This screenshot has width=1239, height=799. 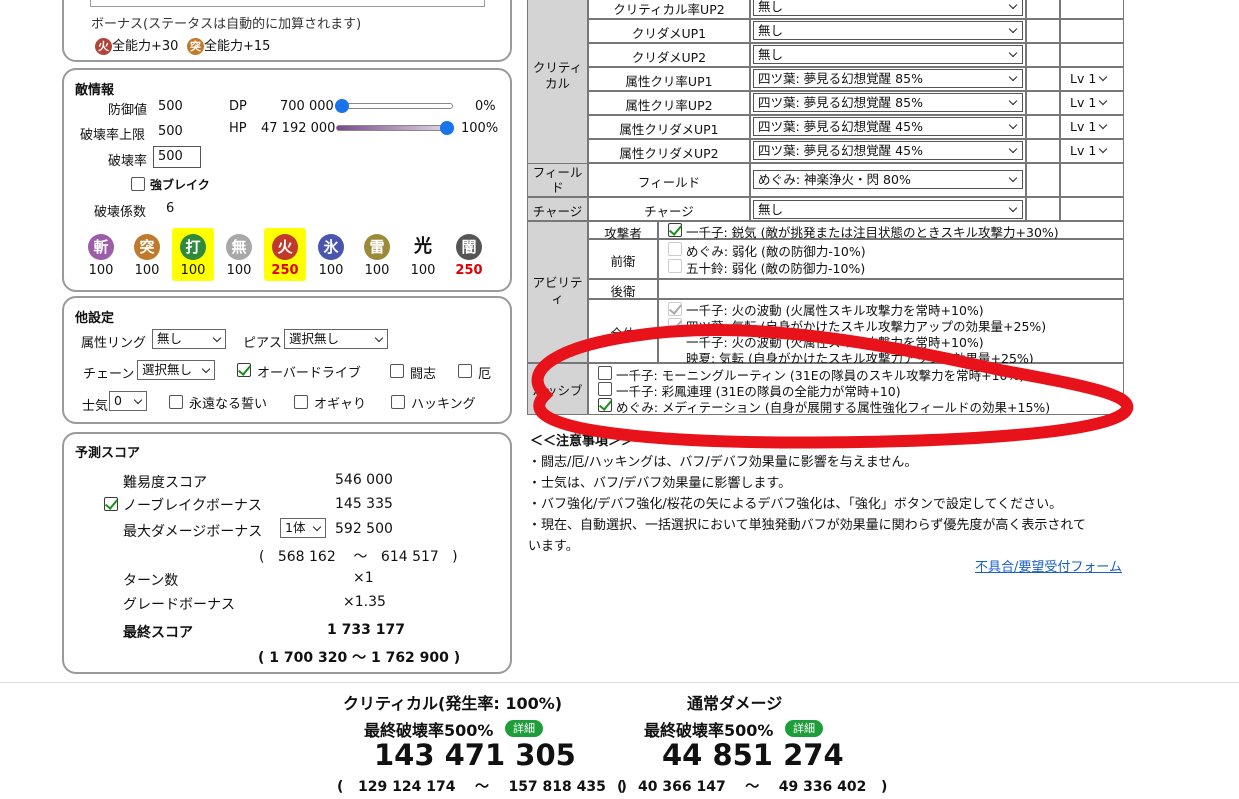 What do you see at coordinates (669, 153) in the screenshot?
I see `critical-row-label: 属性クリダメUP2` at bounding box center [669, 153].